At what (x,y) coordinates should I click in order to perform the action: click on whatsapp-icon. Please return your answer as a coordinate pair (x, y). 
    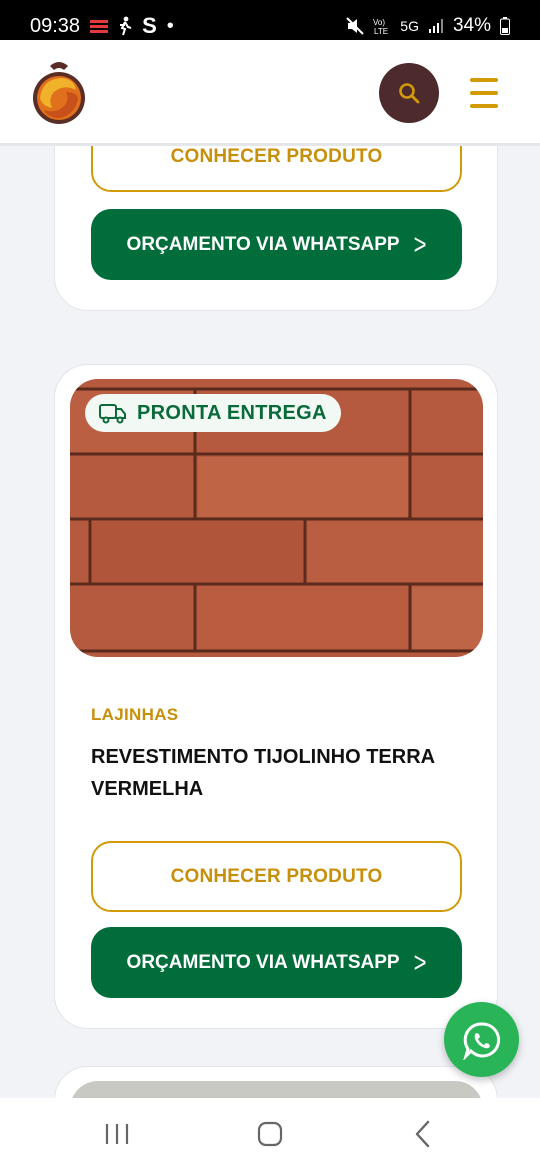
    Looking at the image, I should click on (481, 1040).